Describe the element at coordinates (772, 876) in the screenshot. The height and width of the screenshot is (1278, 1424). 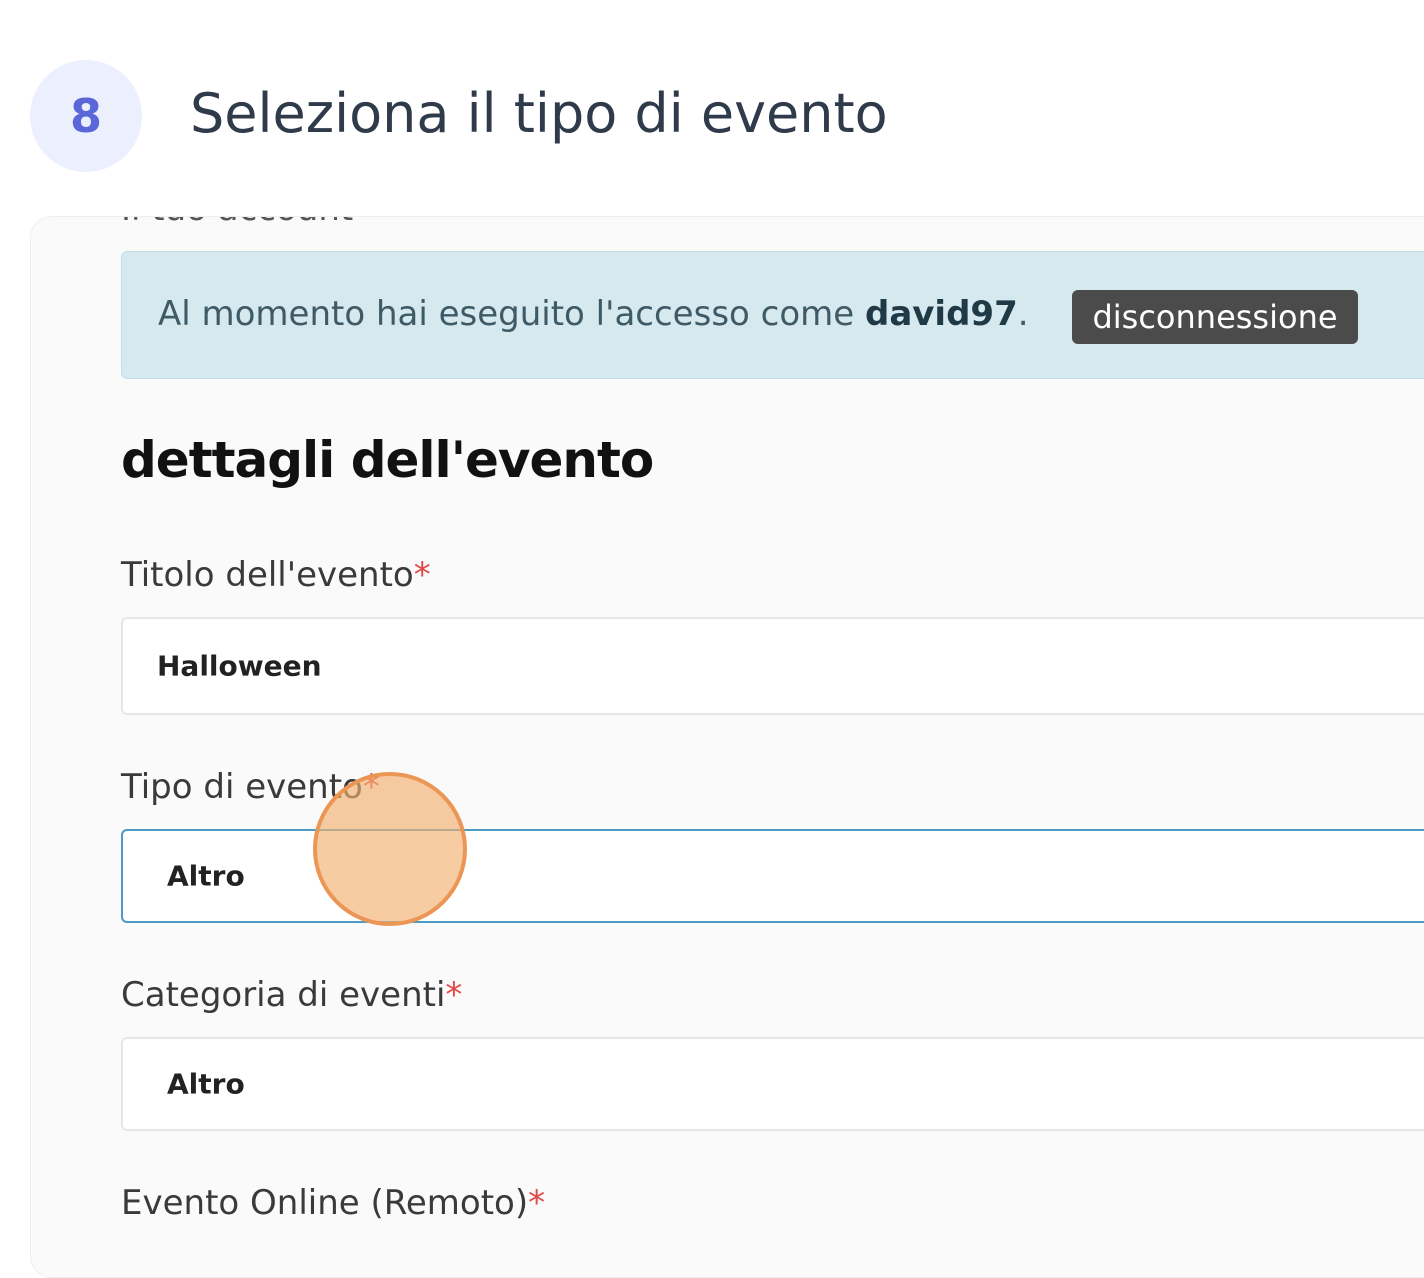
I see `event-type-select: Altro` at that location.